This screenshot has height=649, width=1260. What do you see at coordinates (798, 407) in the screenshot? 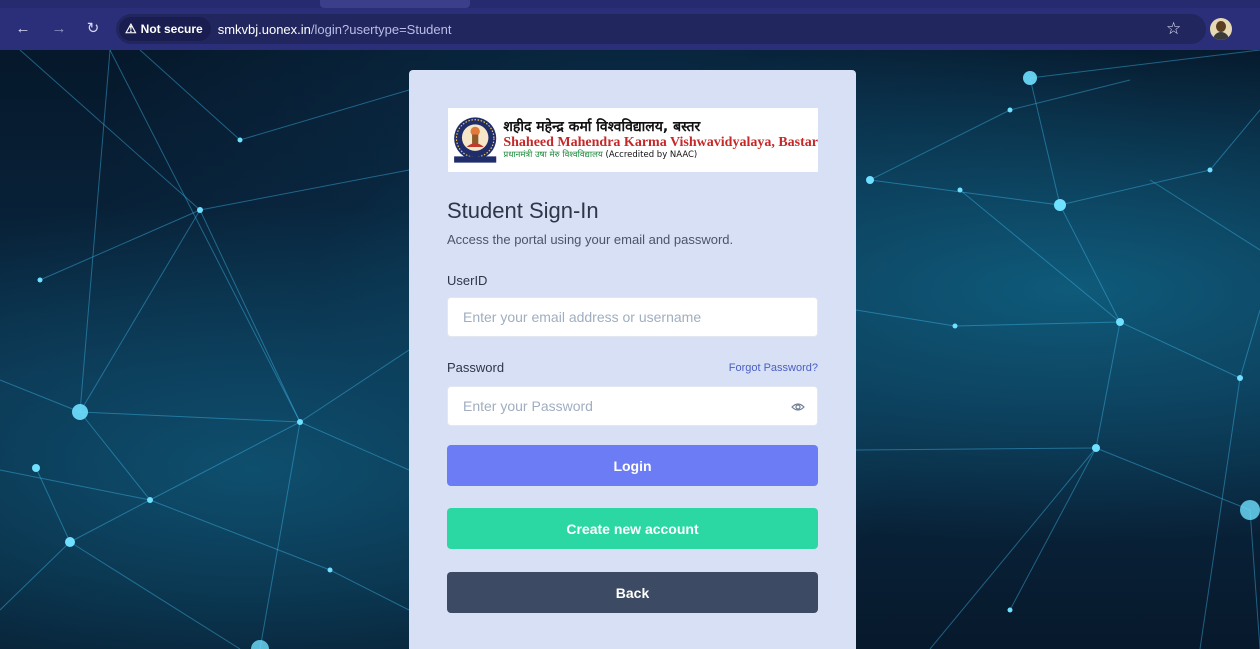
I see `show-password-eye-icon` at bounding box center [798, 407].